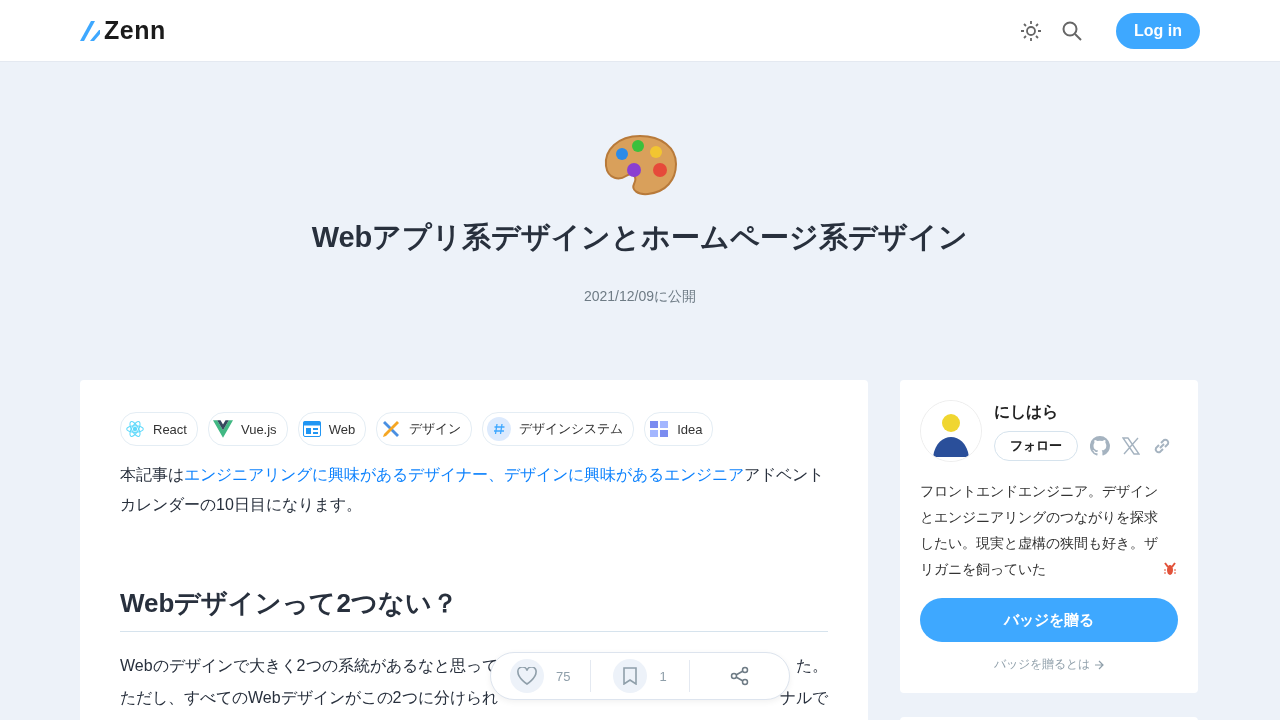 Image resolution: width=1280 pixels, height=720 pixels. I want to click on like-count: 75, so click(563, 676).